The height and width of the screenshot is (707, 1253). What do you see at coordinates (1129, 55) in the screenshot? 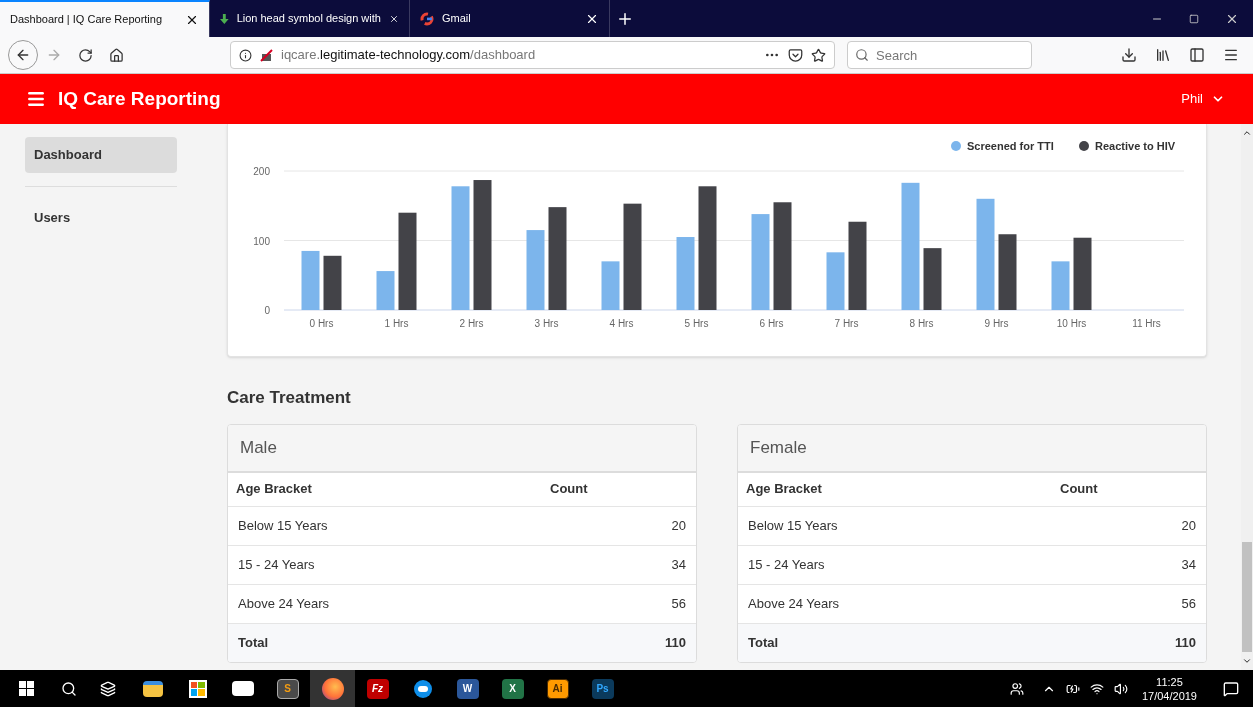
I see `download-icon` at bounding box center [1129, 55].